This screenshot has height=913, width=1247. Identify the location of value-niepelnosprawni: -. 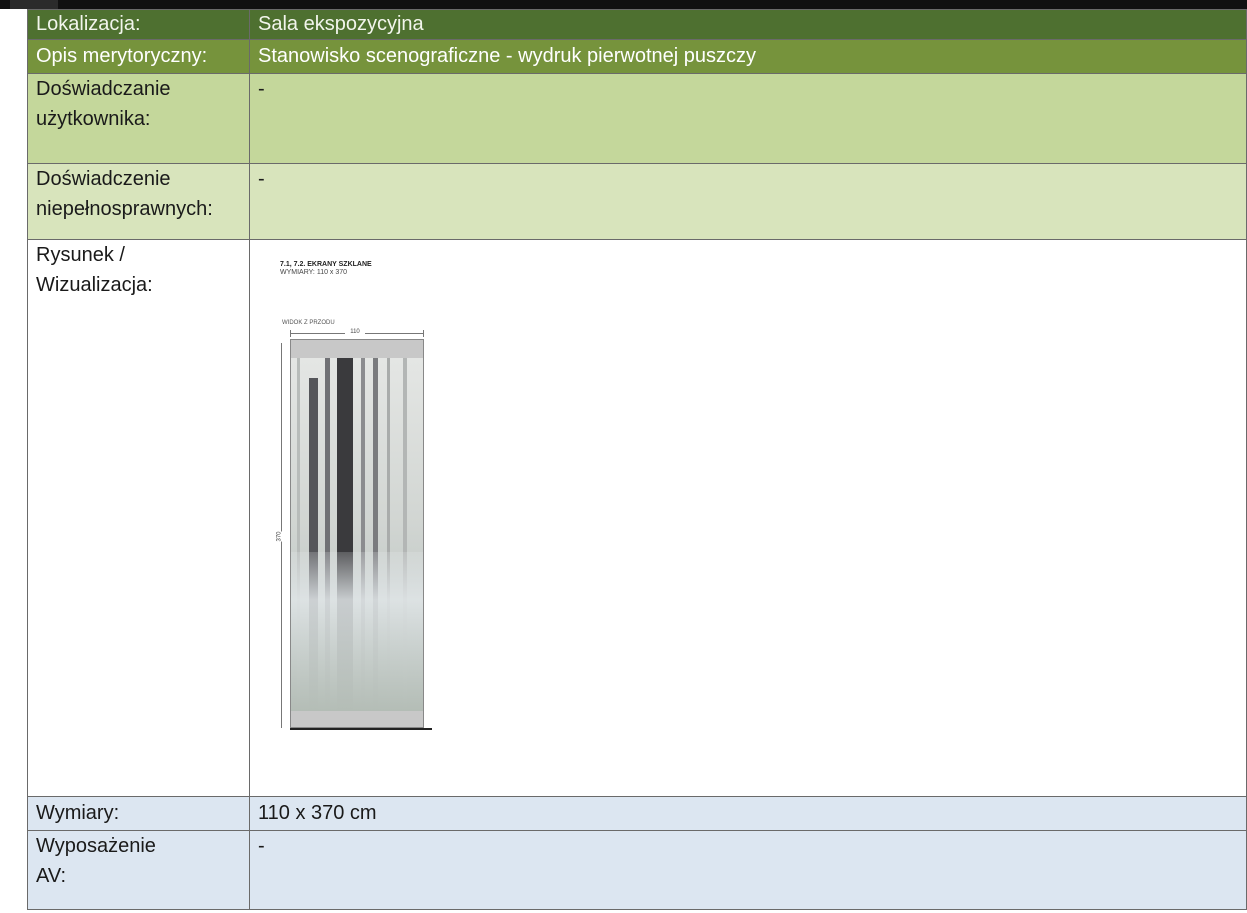
(748, 201).